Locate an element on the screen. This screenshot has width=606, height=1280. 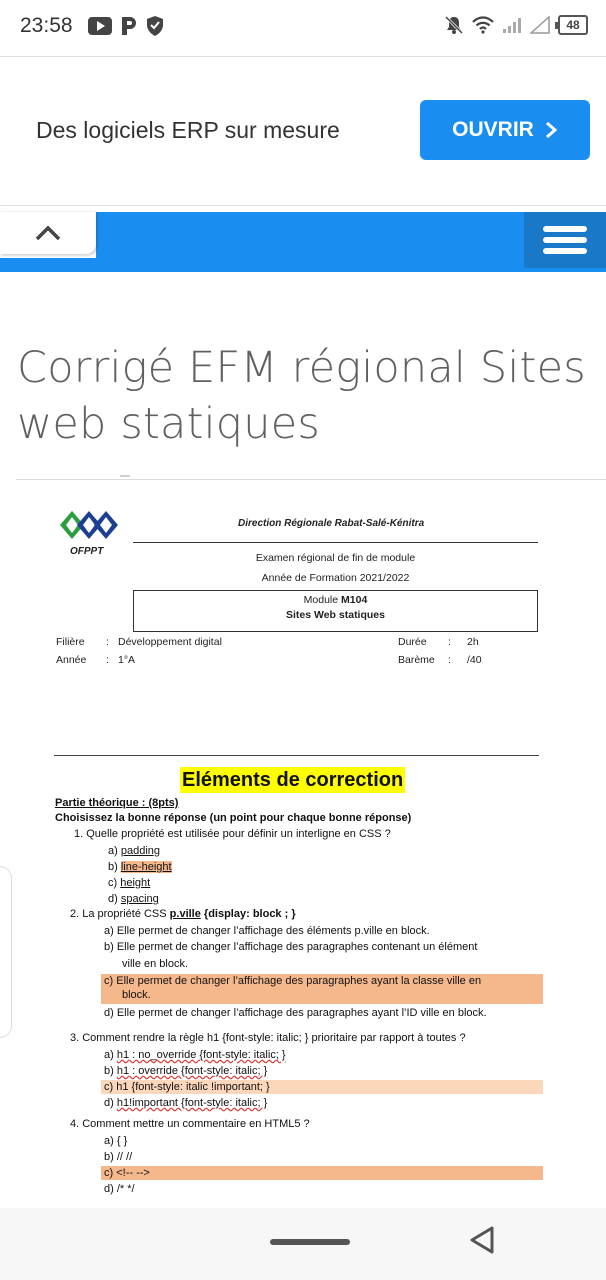
site-toolbar is located at coordinates (303, 242).